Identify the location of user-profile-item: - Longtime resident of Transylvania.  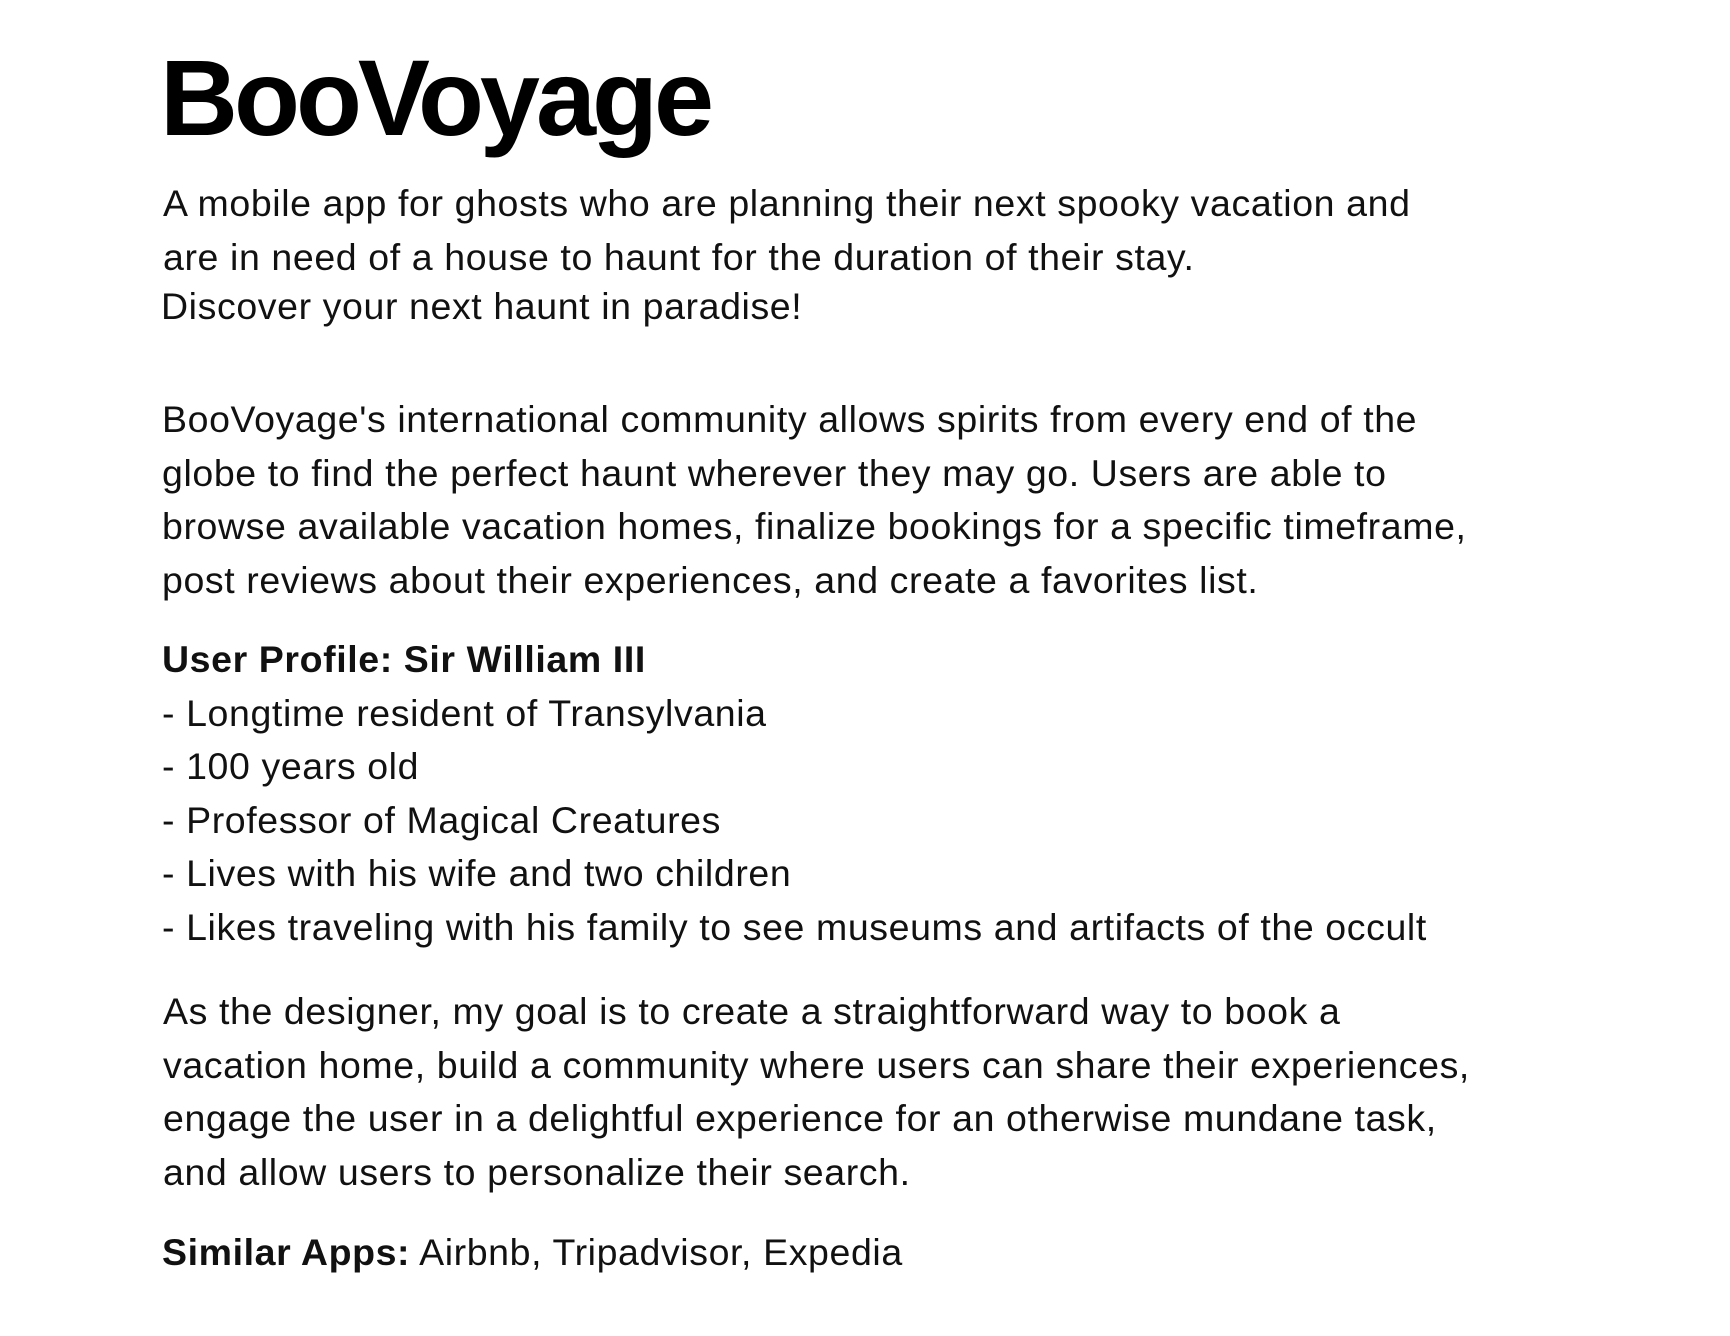
(464, 712).